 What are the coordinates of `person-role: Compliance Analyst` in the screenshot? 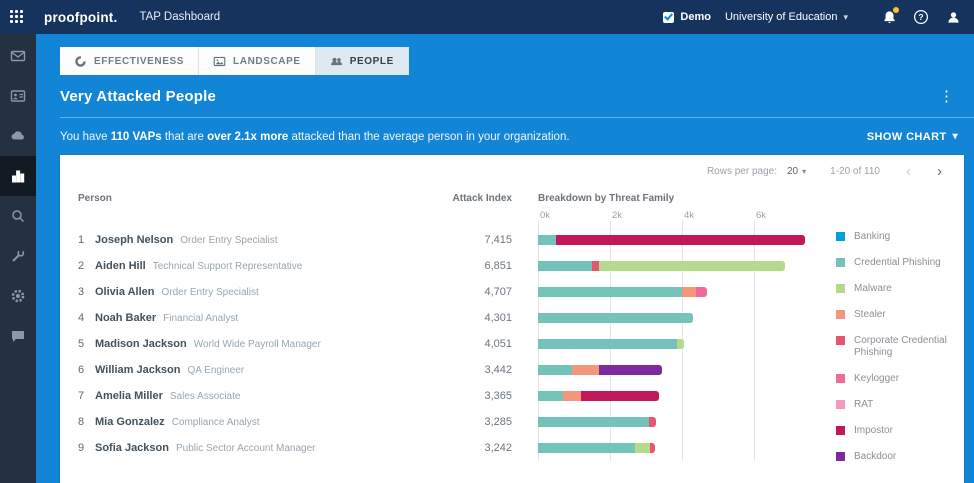 It's located at (215, 422).